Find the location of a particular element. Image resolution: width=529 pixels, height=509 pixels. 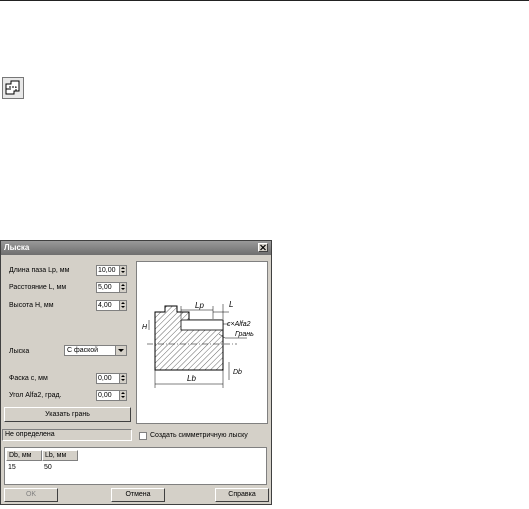

angle-arrows is located at coordinates (123, 395).